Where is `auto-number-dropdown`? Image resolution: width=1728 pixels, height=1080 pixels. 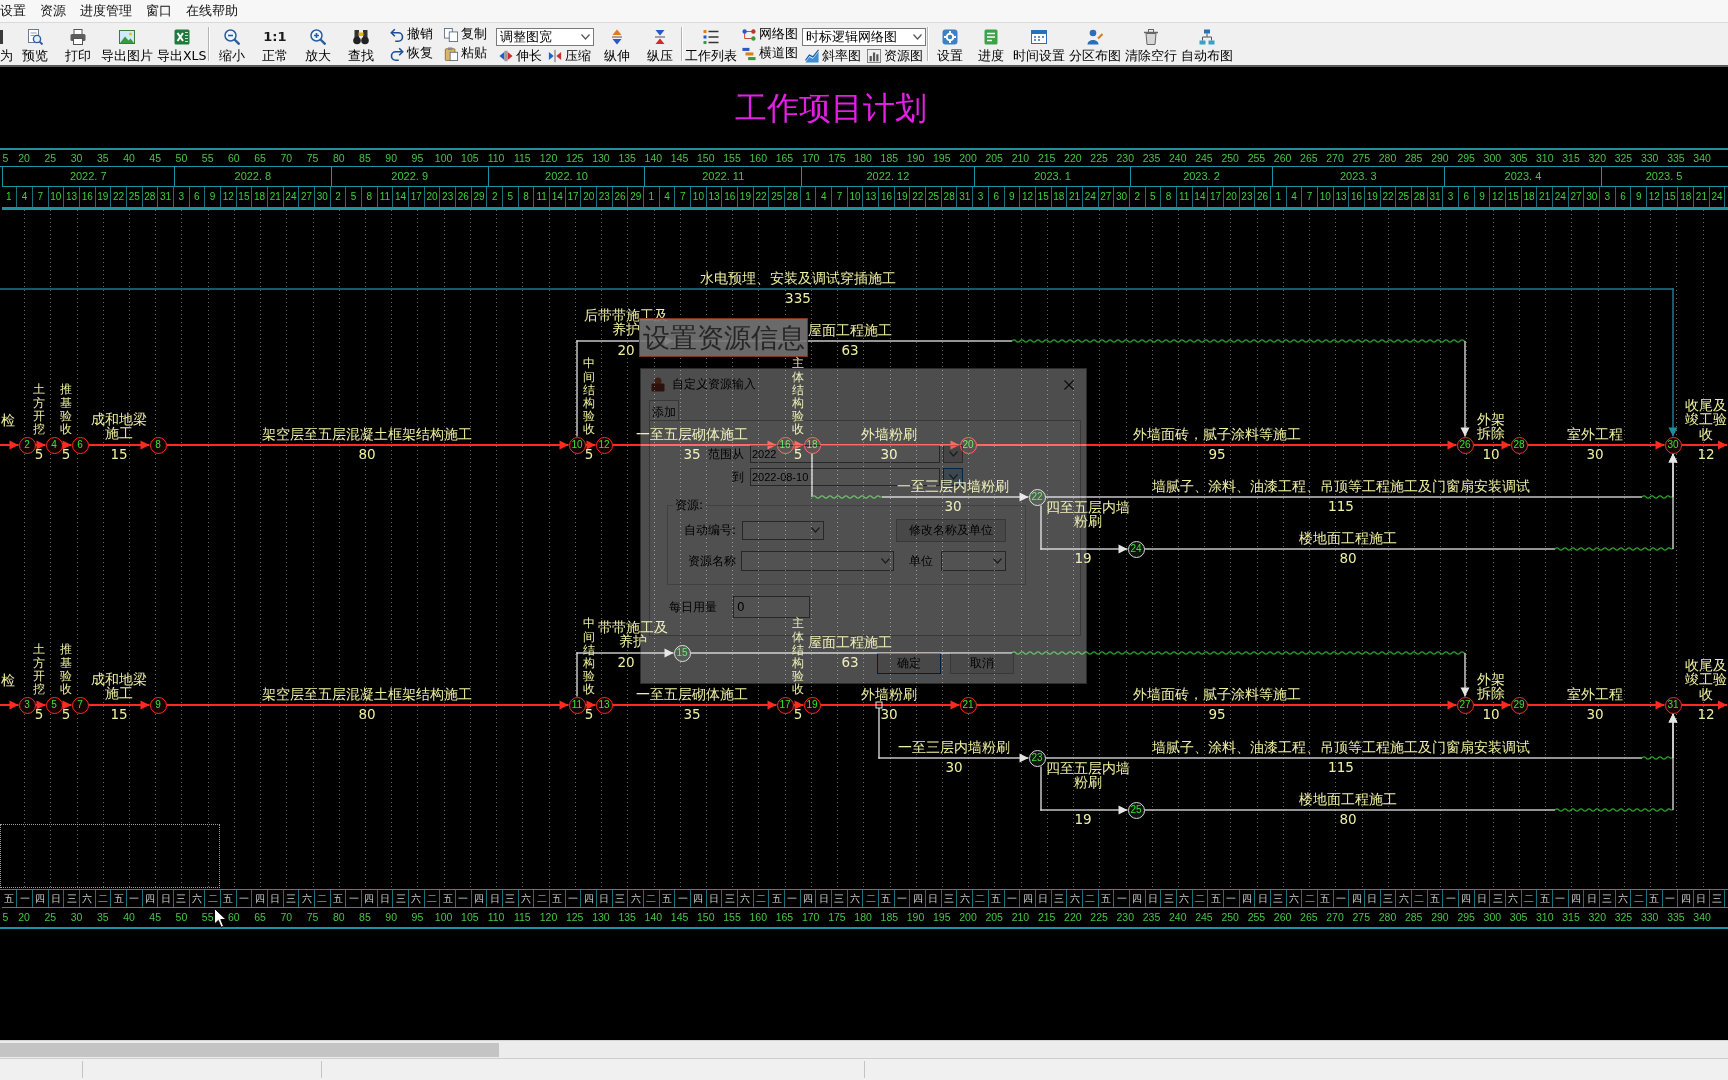
auto-number-dropdown is located at coordinates (783, 530).